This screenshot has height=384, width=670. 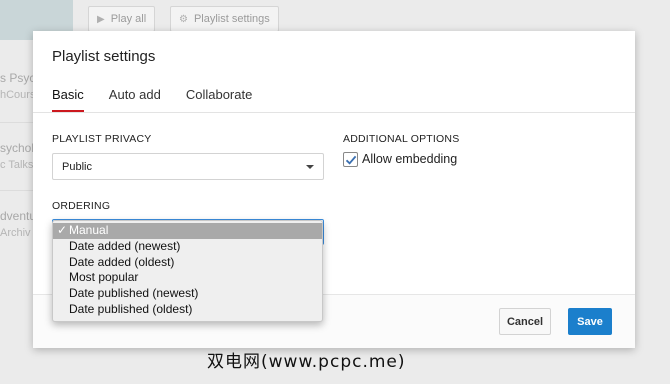 I want to click on ordering-option-date-added-oldest: Date added (oldest), so click(x=187, y=263).